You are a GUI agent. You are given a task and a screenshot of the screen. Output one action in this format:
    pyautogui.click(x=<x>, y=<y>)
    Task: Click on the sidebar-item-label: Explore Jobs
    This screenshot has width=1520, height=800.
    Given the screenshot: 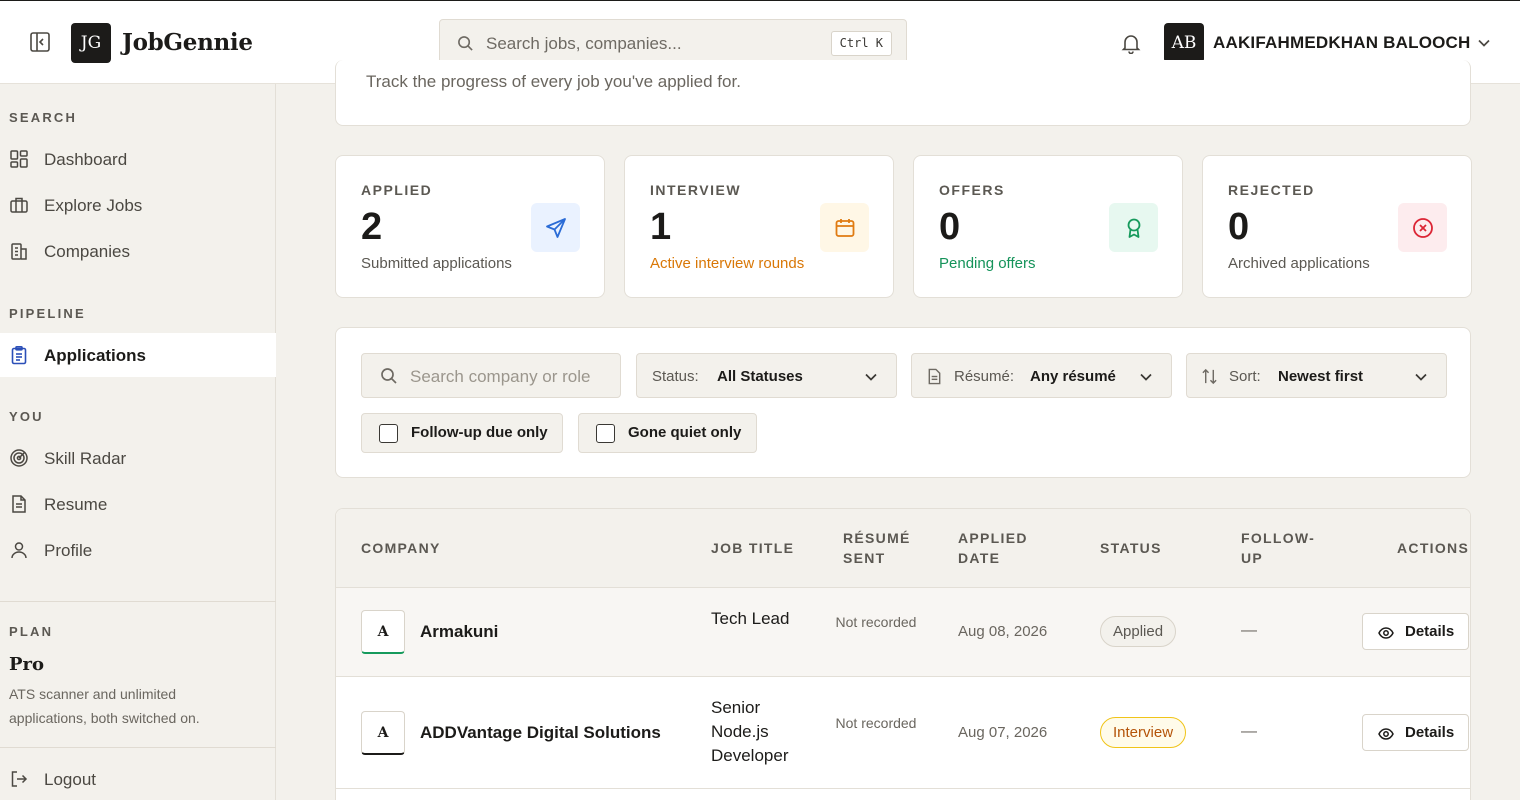 What is the action you would take?
    pyautogui.click(x=93, y=205)
    